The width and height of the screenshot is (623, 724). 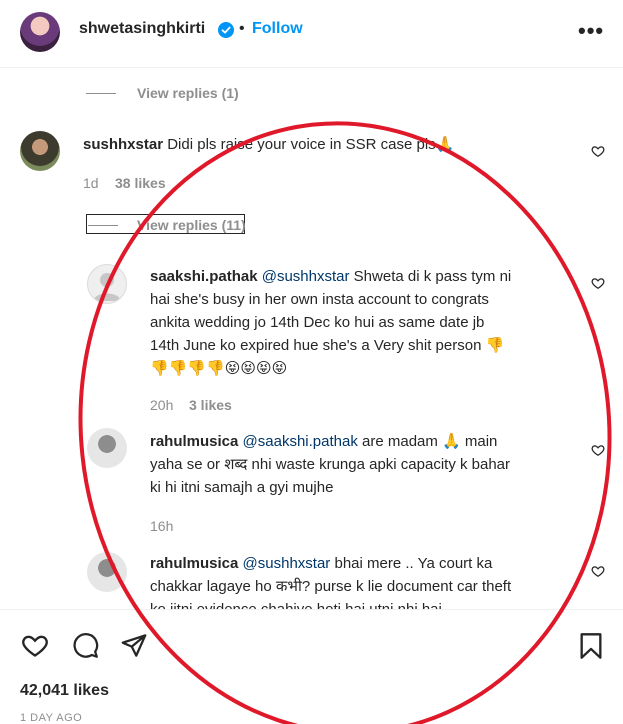 I want to click on default-user-icon, so click(x=107, y=287).